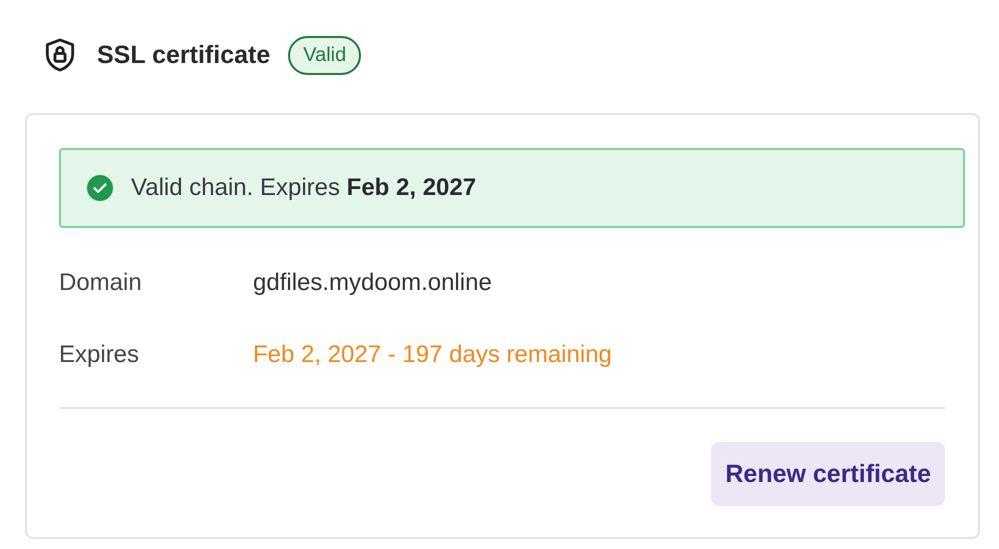 This screenshot has width=999, height=549. What do you see at coordinates (373, 283) in the screenshot?
I see `detail-value: gdfiles.mydoom.online` at bounding box center [373, 283].